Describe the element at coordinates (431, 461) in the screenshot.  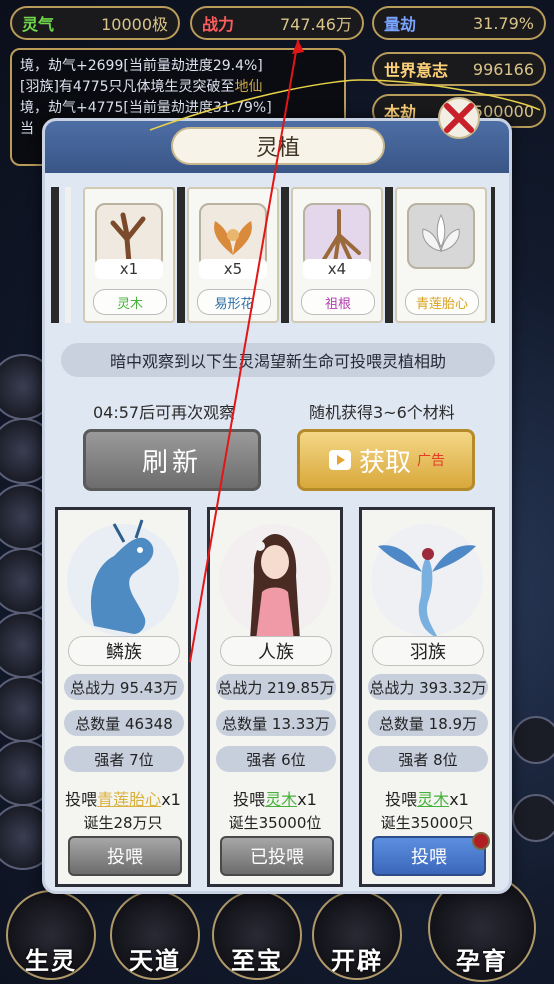
I see `ad-label: 广告` at that location.